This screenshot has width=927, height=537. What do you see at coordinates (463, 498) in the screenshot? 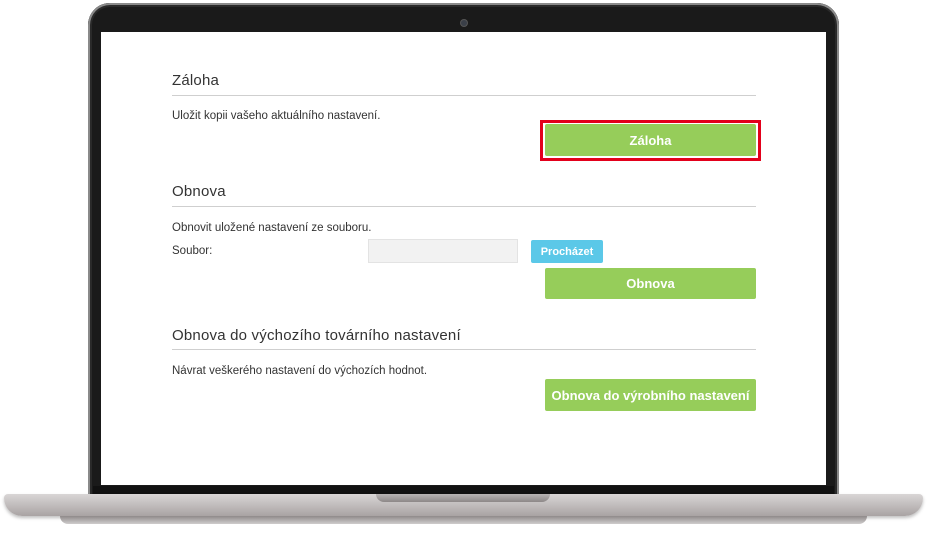
I see `laptop-hinge-notch` at bounding box center [463, 498].